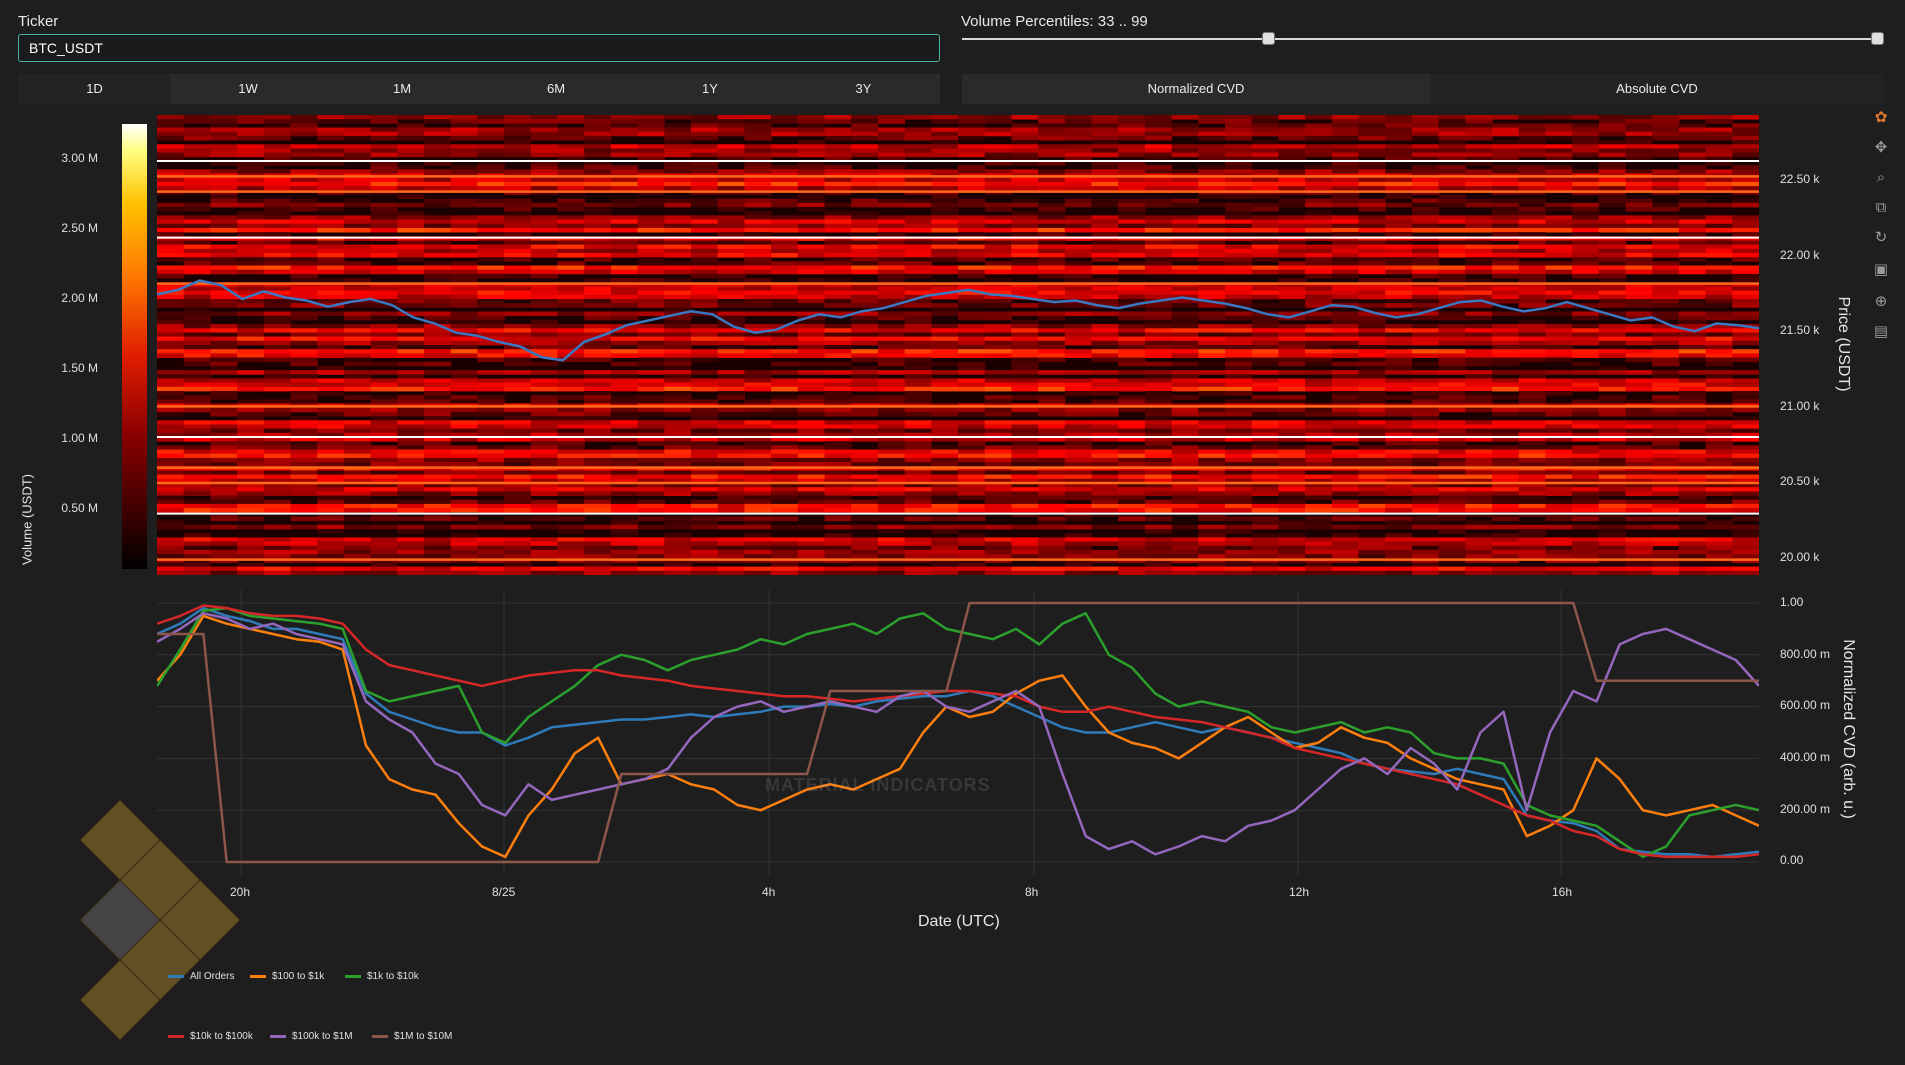 Image resolution: width=1905 pixels, height=1065 pixels. Describe the element at coordinates (1877, 38) in the screenshot. I see `slider-high-handle` at that location.